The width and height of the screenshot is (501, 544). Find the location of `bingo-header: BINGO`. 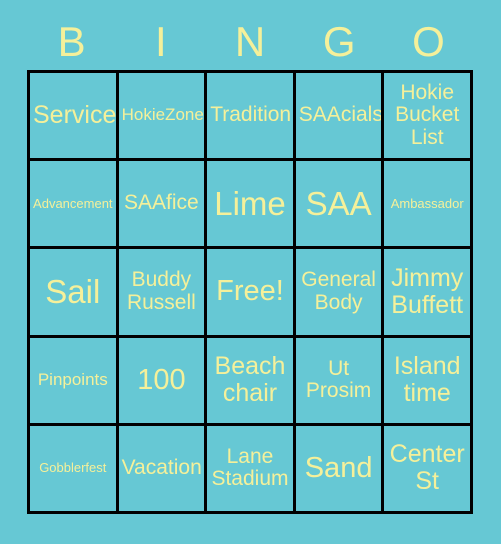

bingo-header: BINGO is located at coordinates (250, 42).